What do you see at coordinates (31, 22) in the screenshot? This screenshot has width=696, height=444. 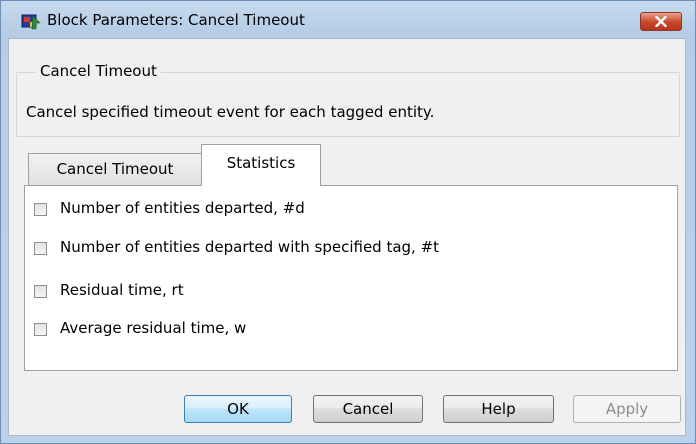 I see `simulink-block-icon` at bounding box center [31, 22].